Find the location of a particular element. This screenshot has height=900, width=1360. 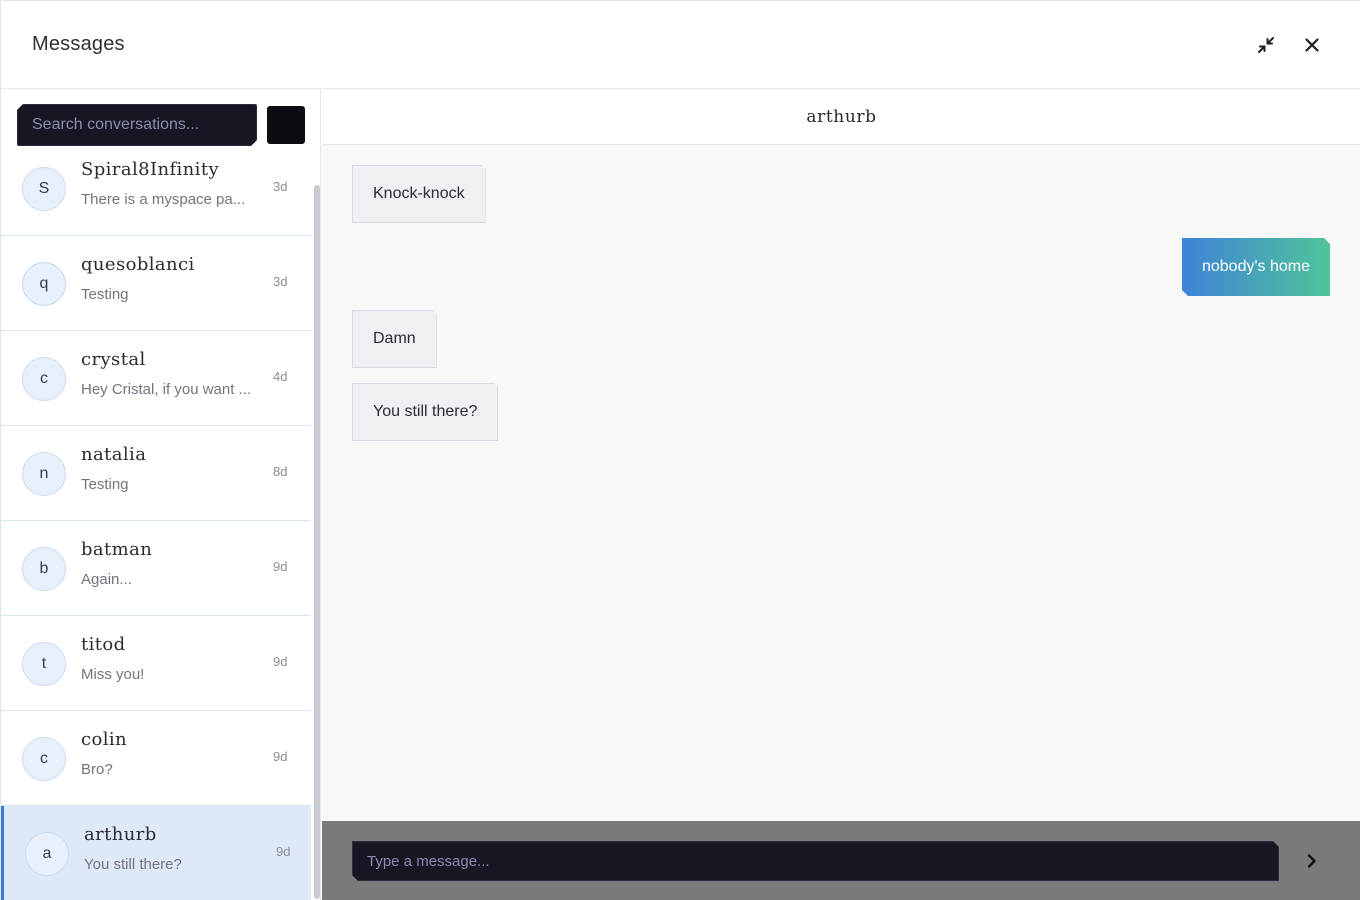

conversation-preview: Bro? is located at coordinates (97, 769).